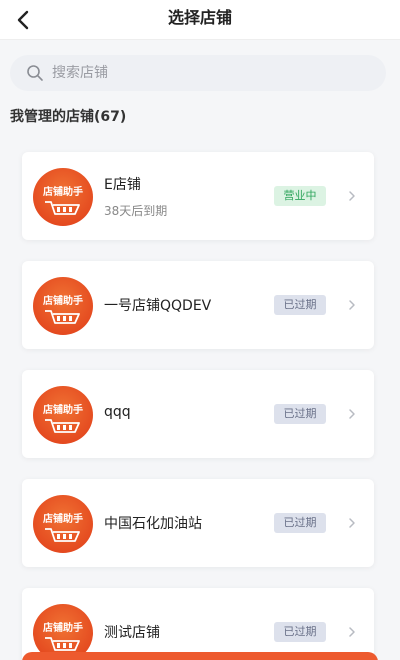 This screenshot has width=400, height=660. What do you see at coordinates (153, 524) in the screenshot?
I see `shop-name: 中国石化加油站` at bounding box center [153, 524].